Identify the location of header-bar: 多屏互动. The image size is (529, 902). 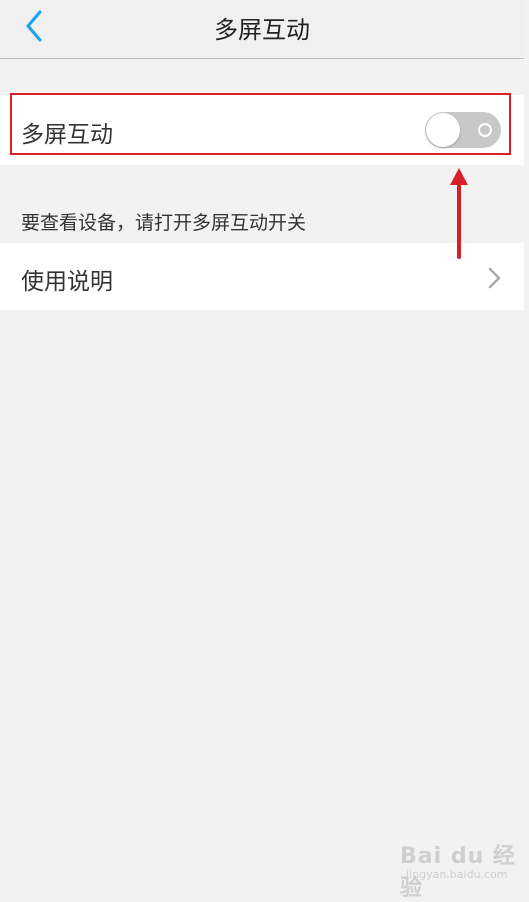
(262, 29).